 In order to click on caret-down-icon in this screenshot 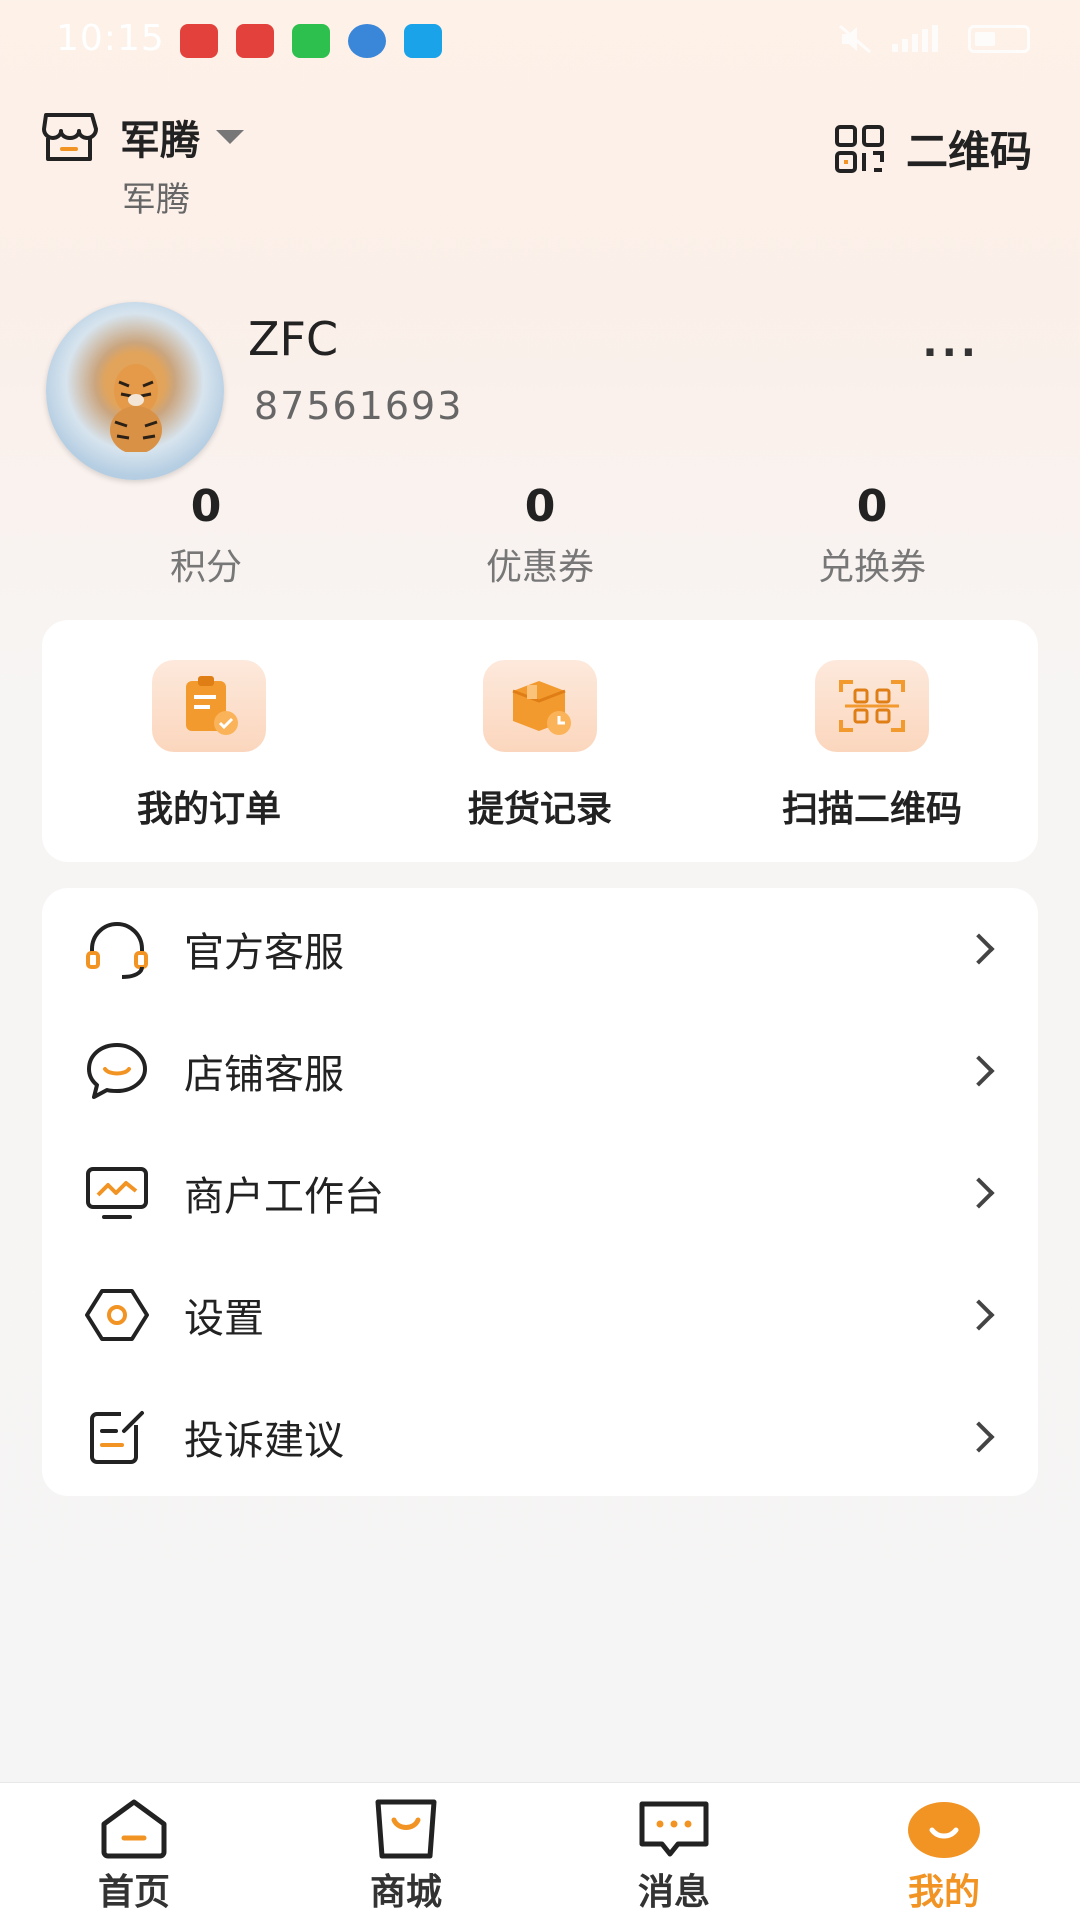, I will do `click(230, 137)`.